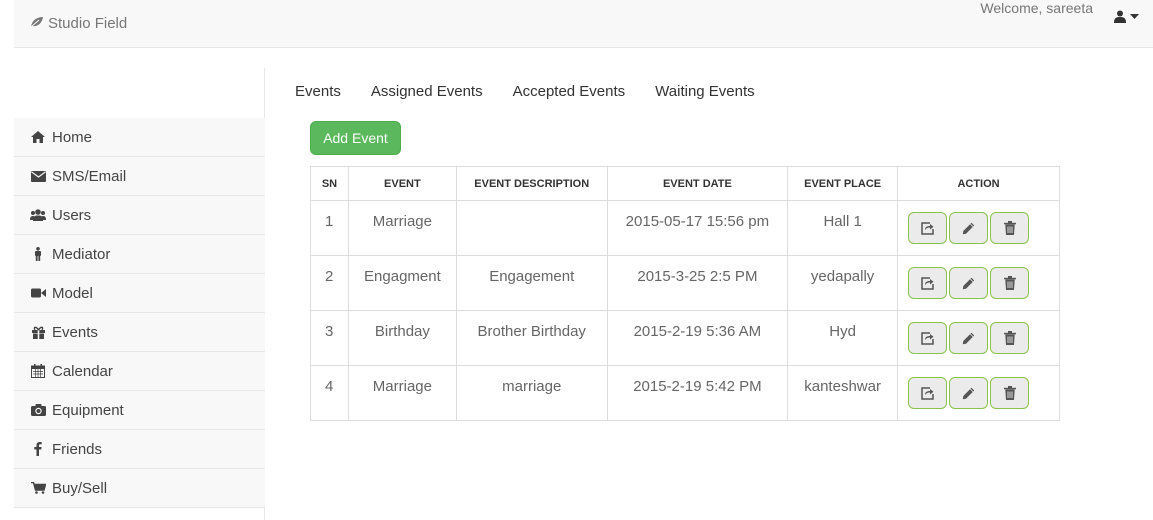 The height and width of the screenshot is (520, 1153). Describe the element at coordinates (88, 23) in the screenshot. I see `brand-name: Studio Field` at that location.